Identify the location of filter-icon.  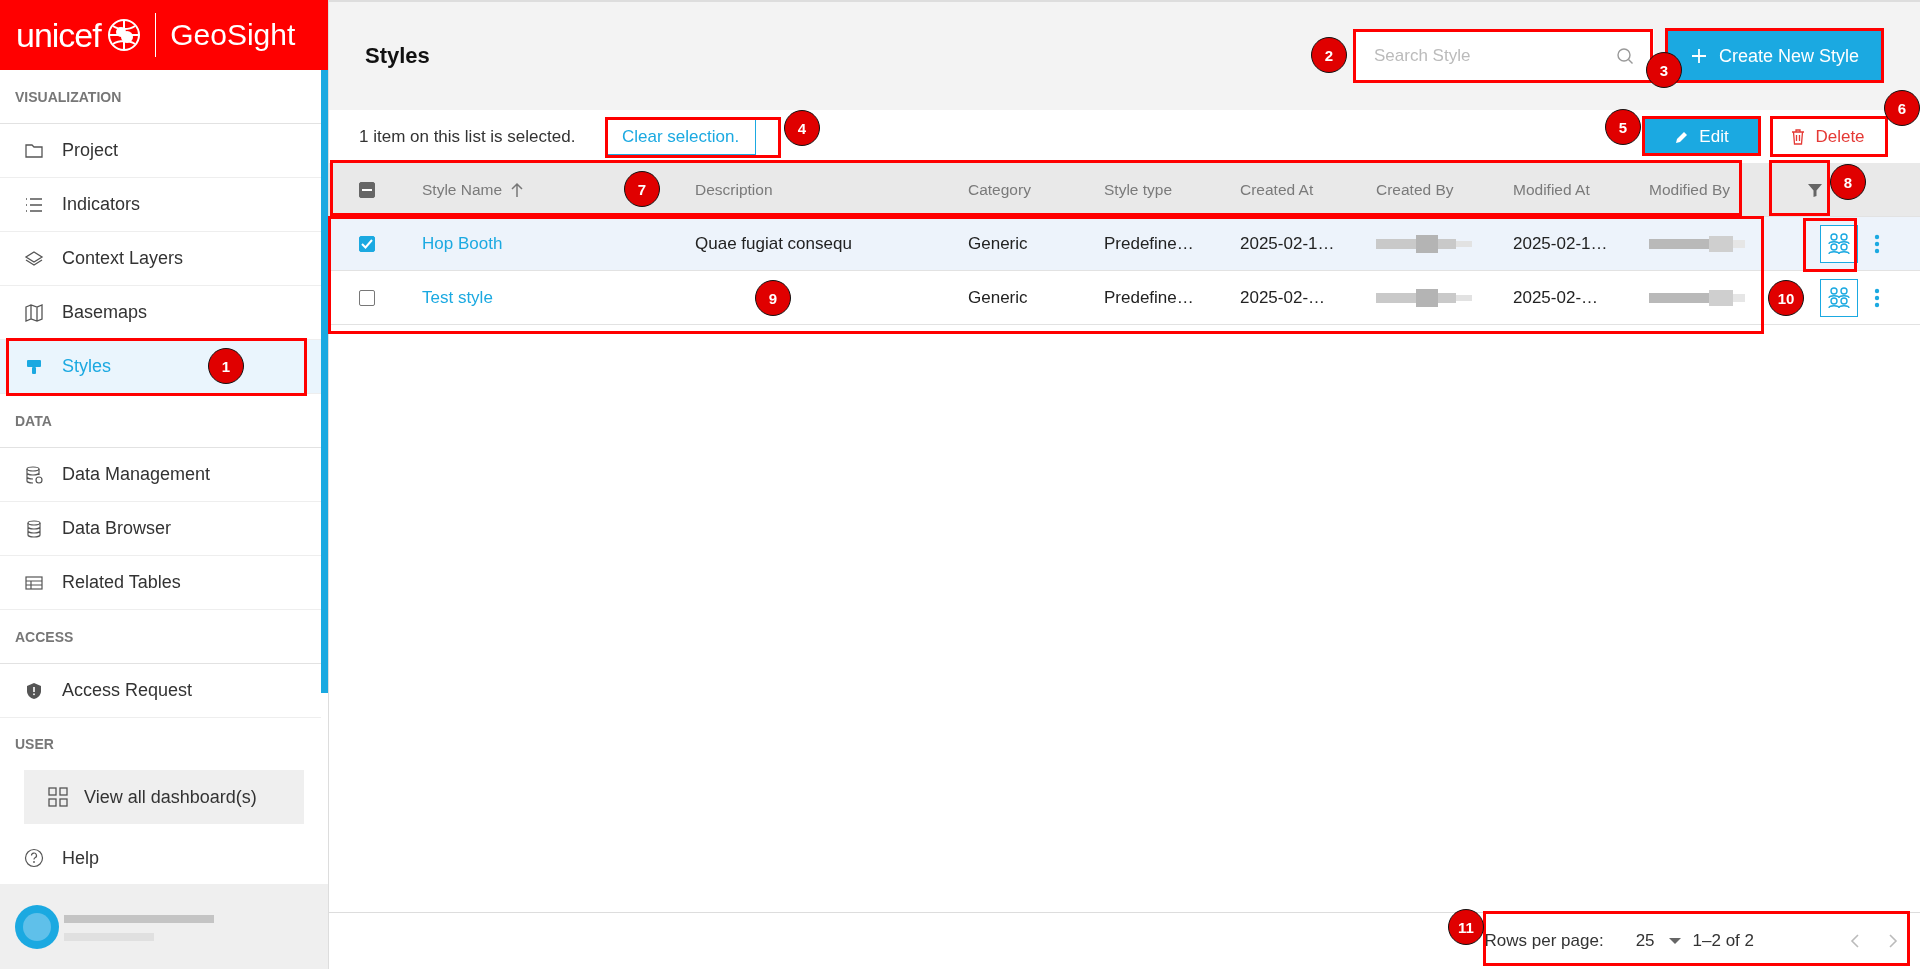
(1815, 189).